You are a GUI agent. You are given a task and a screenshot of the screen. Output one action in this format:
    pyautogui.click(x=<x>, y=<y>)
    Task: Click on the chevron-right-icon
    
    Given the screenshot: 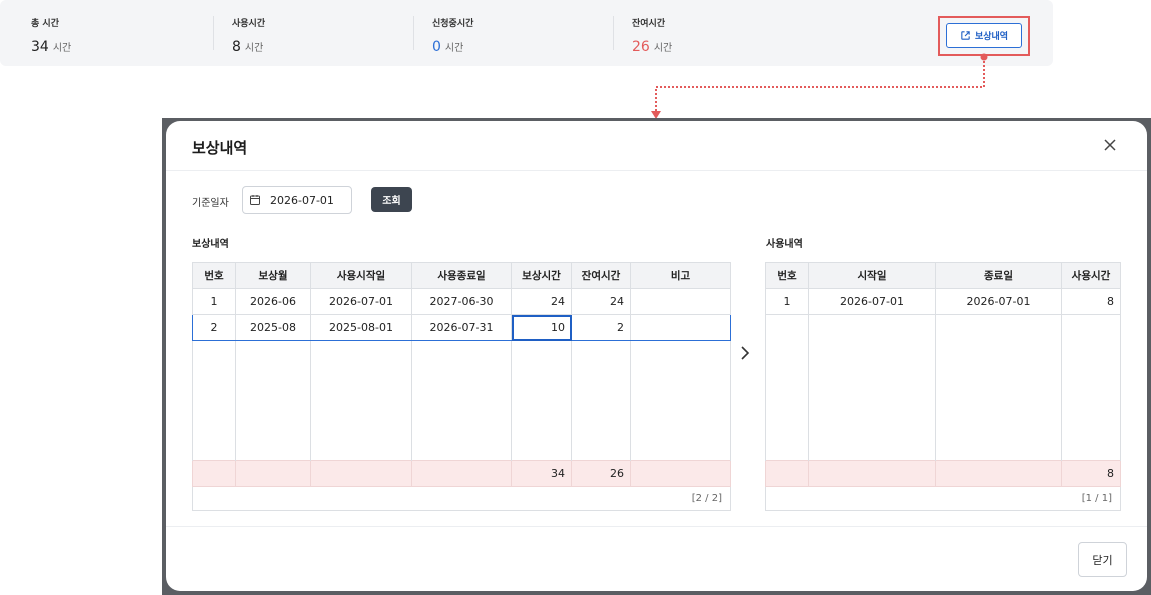 What is the action you would take?
    pyautogui.click(x=745, y=353)
    